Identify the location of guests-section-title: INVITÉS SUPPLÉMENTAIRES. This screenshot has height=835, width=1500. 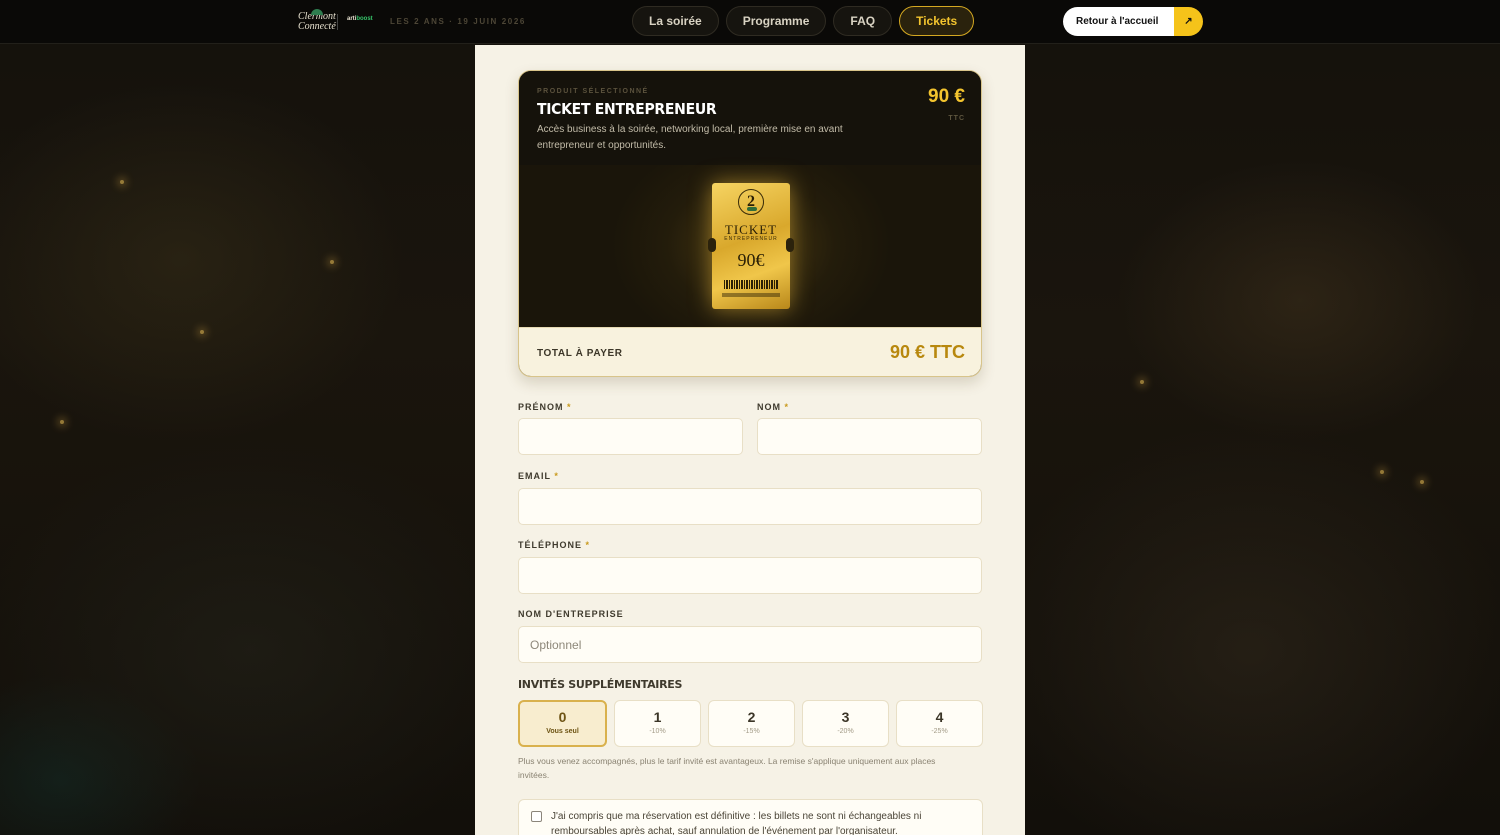
(600, 684).